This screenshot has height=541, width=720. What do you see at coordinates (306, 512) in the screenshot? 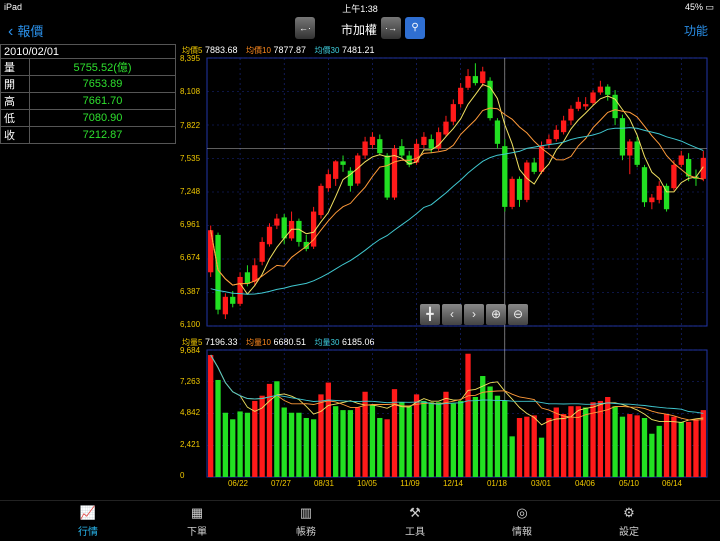
I see `account-icon: ▥` at bounding box center [306, 512].